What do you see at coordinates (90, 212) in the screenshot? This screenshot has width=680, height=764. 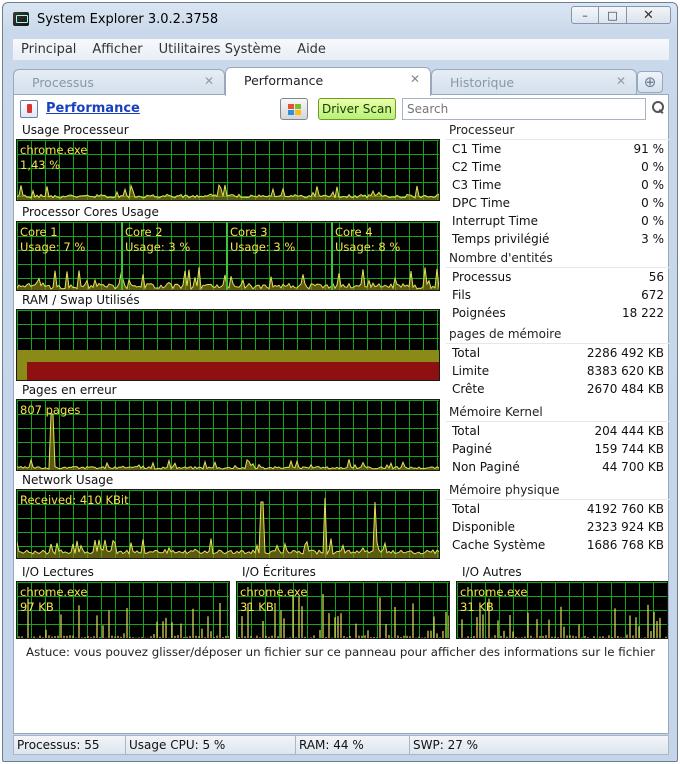 I see `cores-graph-label: Processor Cores Usage` at bounding box center [90, 212].